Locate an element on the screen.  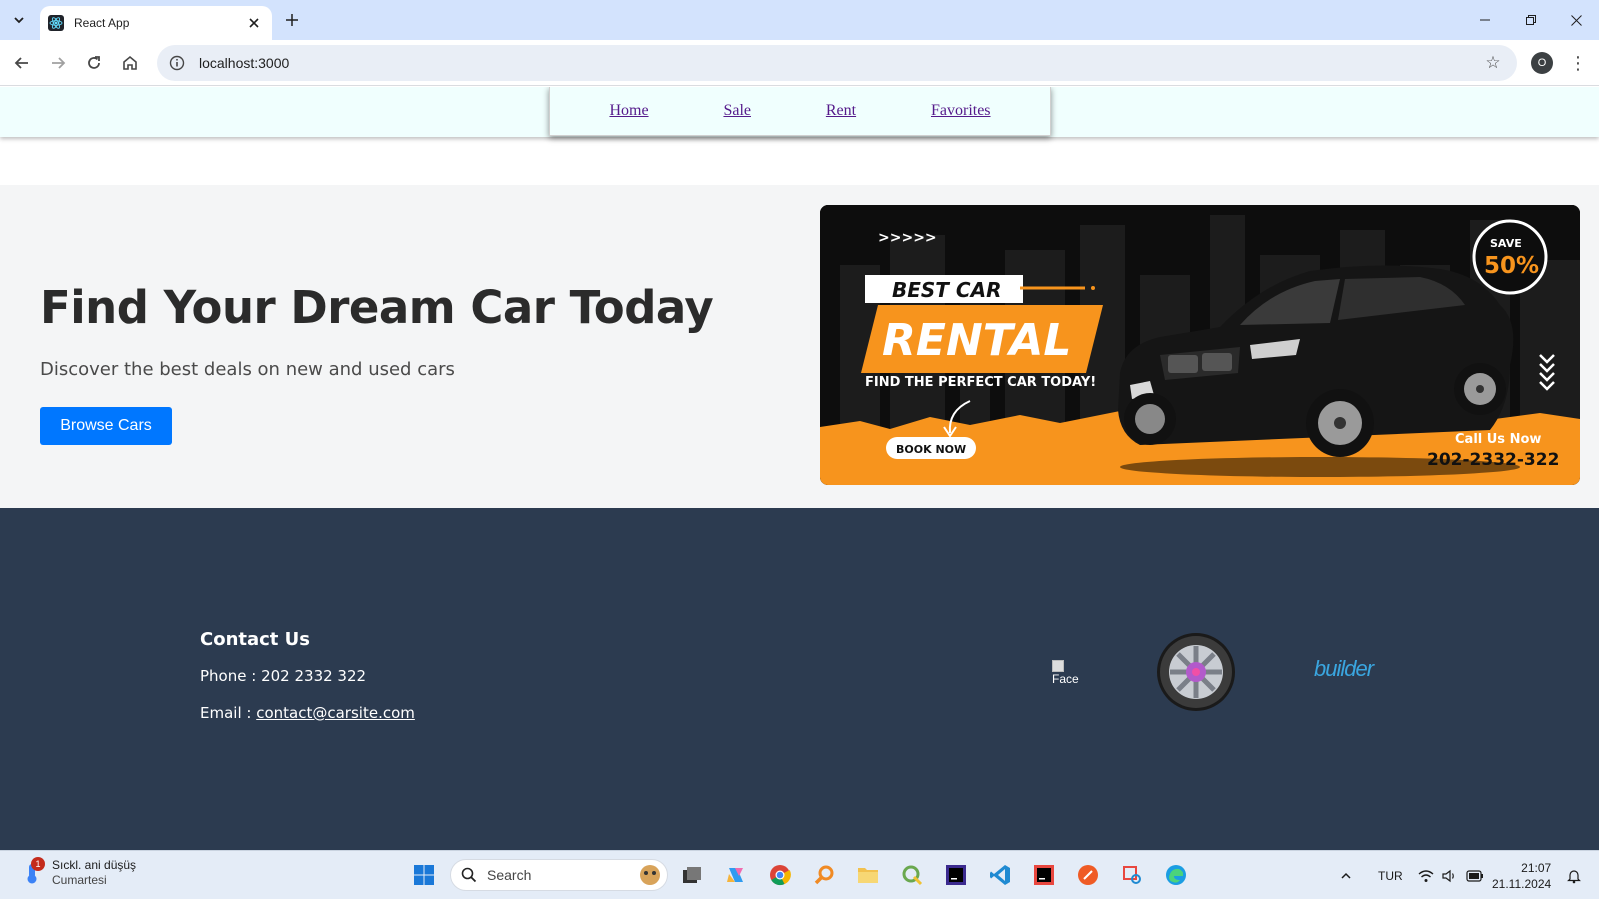
language-indicator: TUR is located at coordinates (1390, 875).